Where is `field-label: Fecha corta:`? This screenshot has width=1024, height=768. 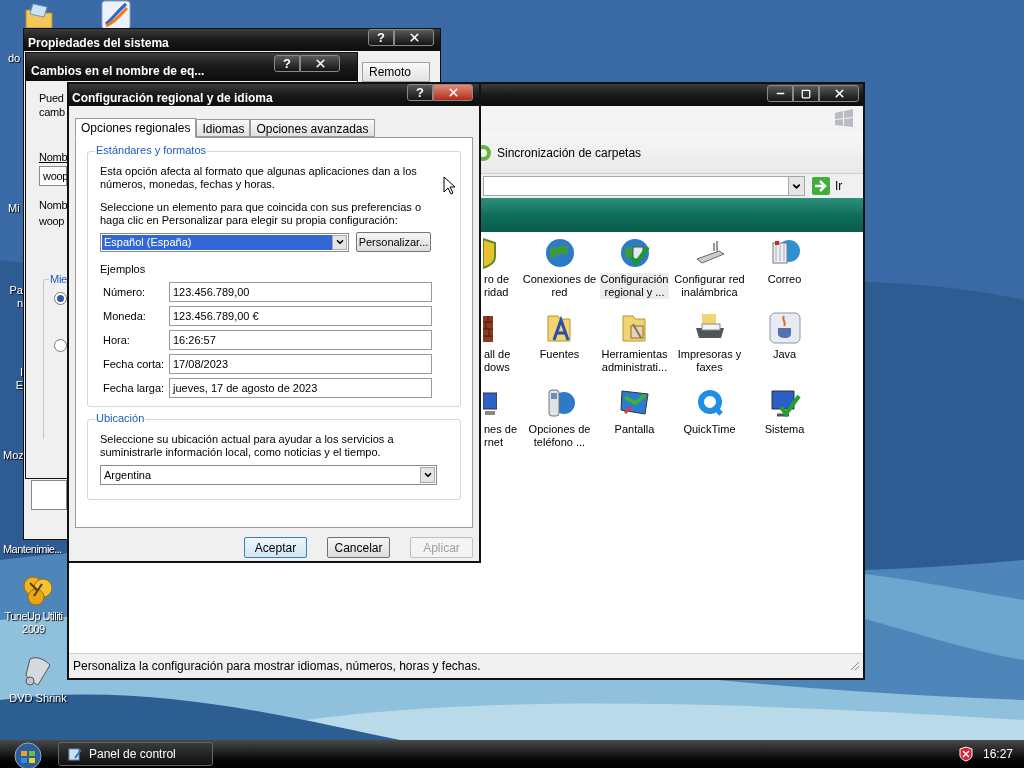 field-label: Fecha corta: is located at coordinates (134, 364).